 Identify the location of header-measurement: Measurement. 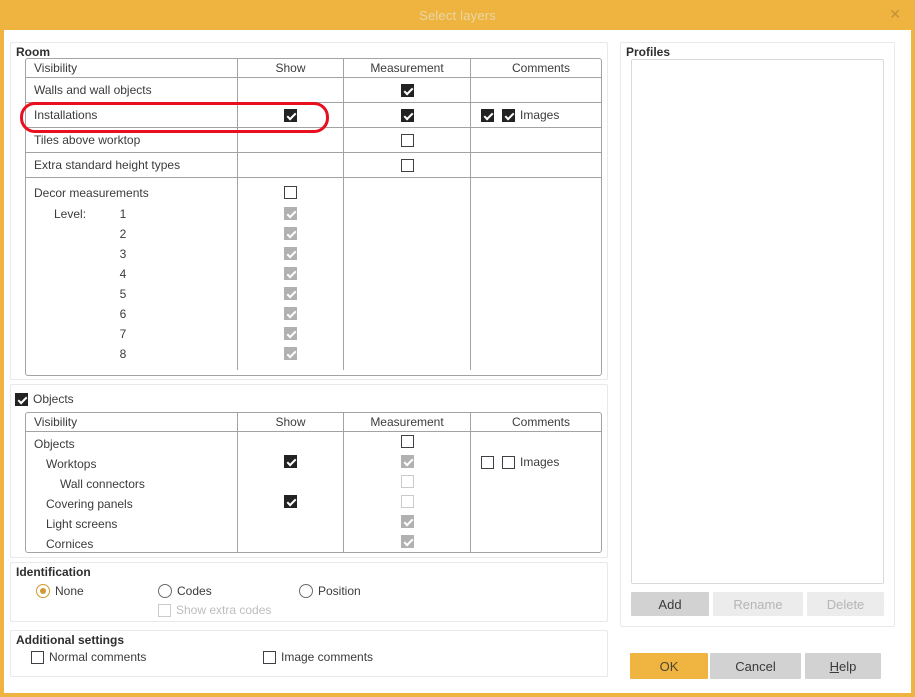
(407, 68).